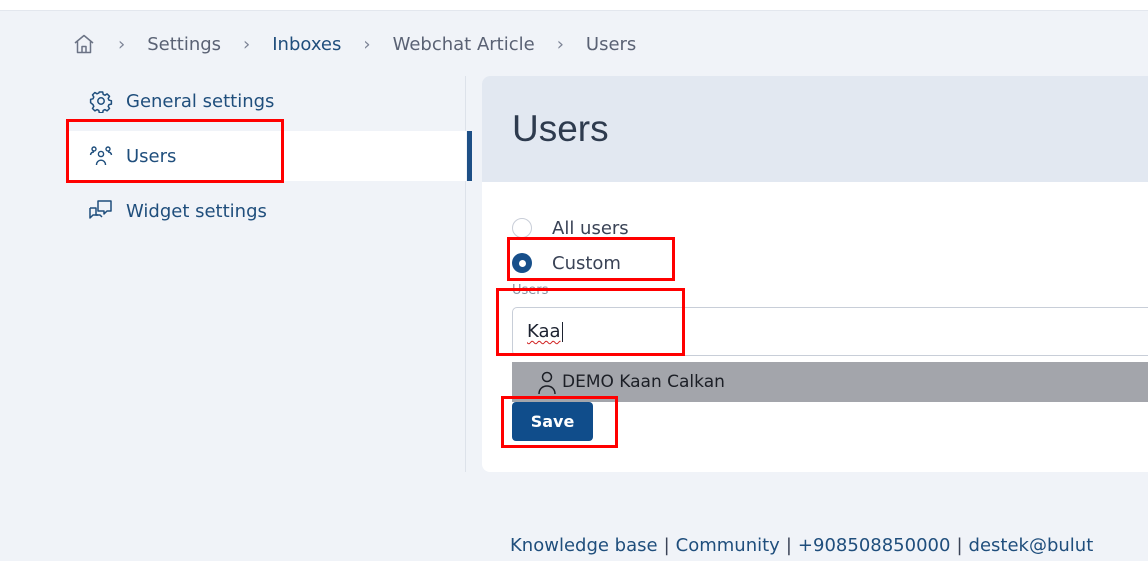  I want to click on gear-icon, so click(101, 101).